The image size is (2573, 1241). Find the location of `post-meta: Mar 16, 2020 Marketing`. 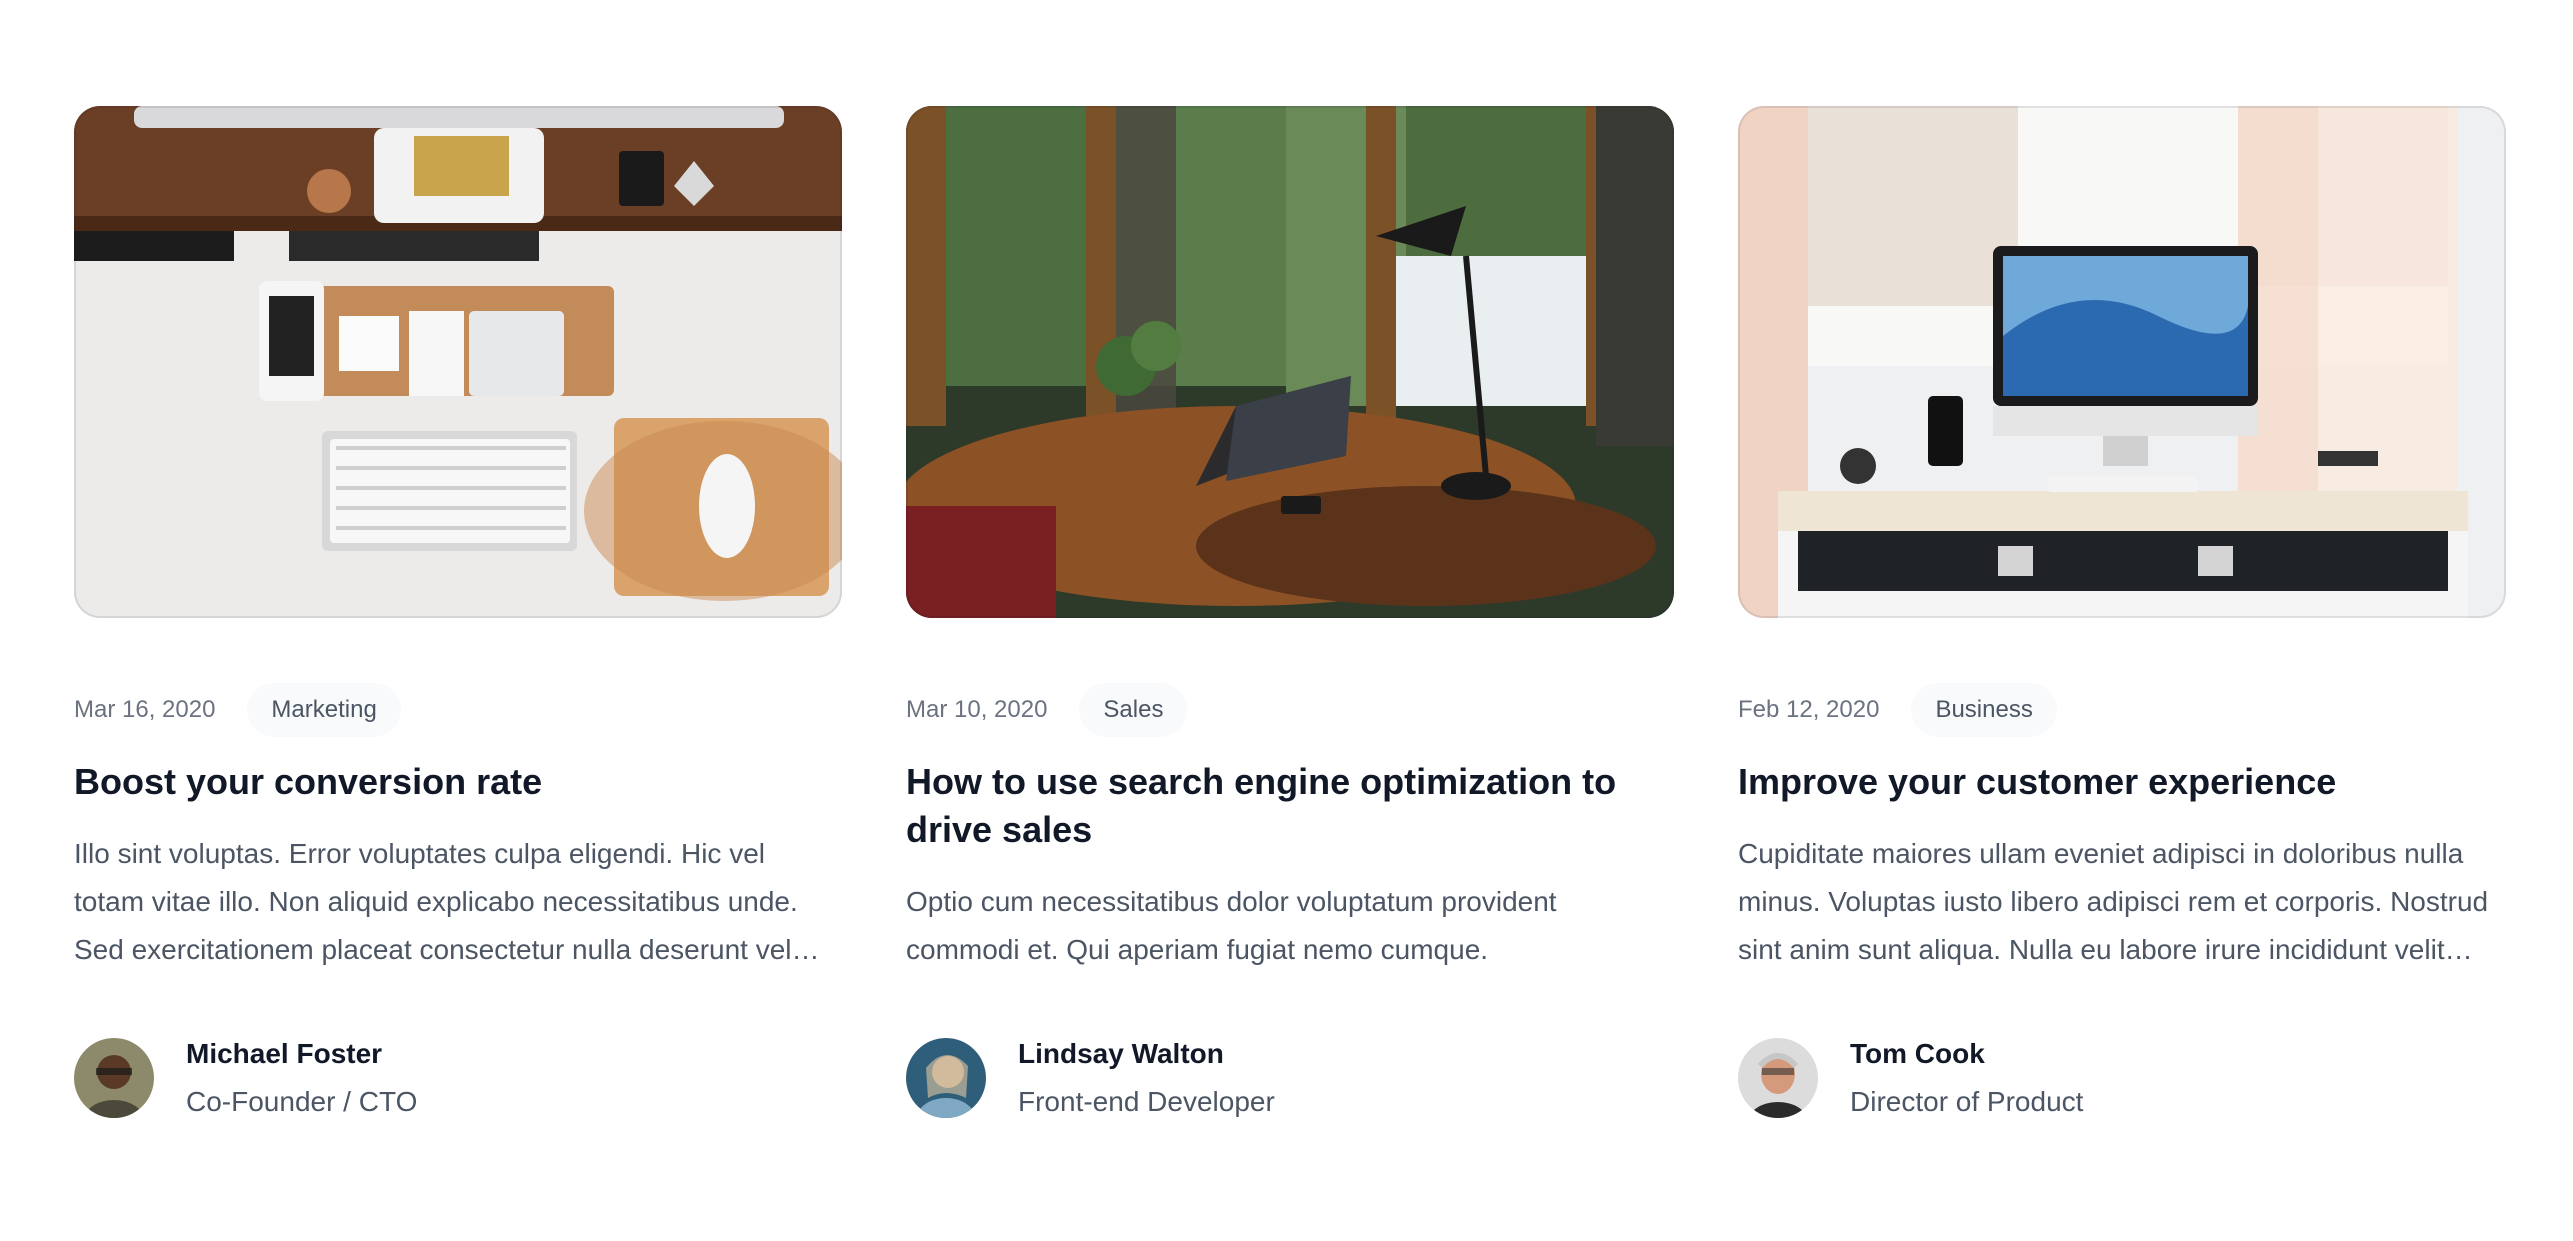

post-meta: Mar 16, 2020 Marketing is located at coordinates (458, 710).